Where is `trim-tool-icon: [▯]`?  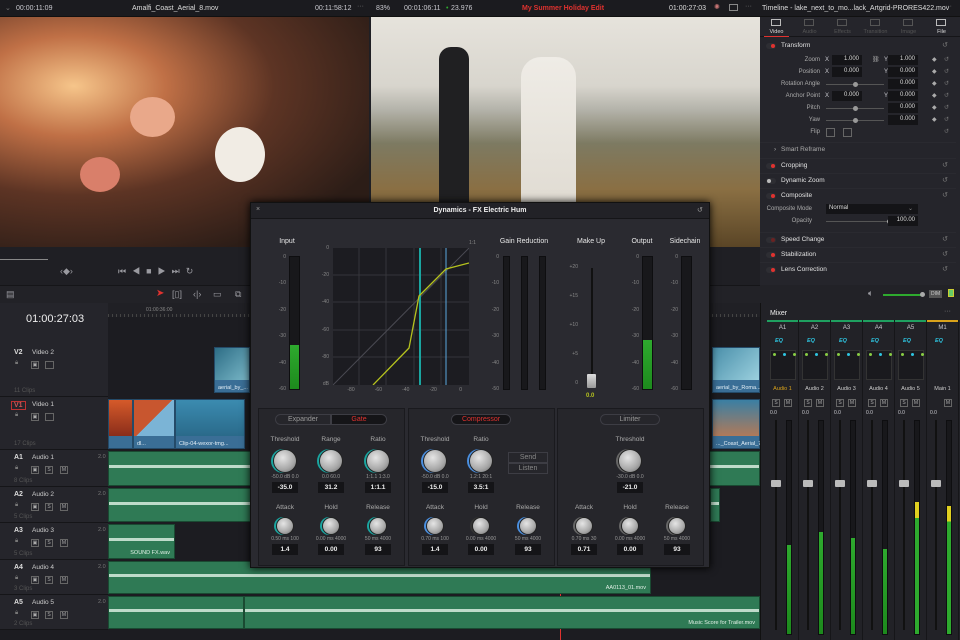
trim-tool-icon: [▯] is located at coordinates (177, 294).